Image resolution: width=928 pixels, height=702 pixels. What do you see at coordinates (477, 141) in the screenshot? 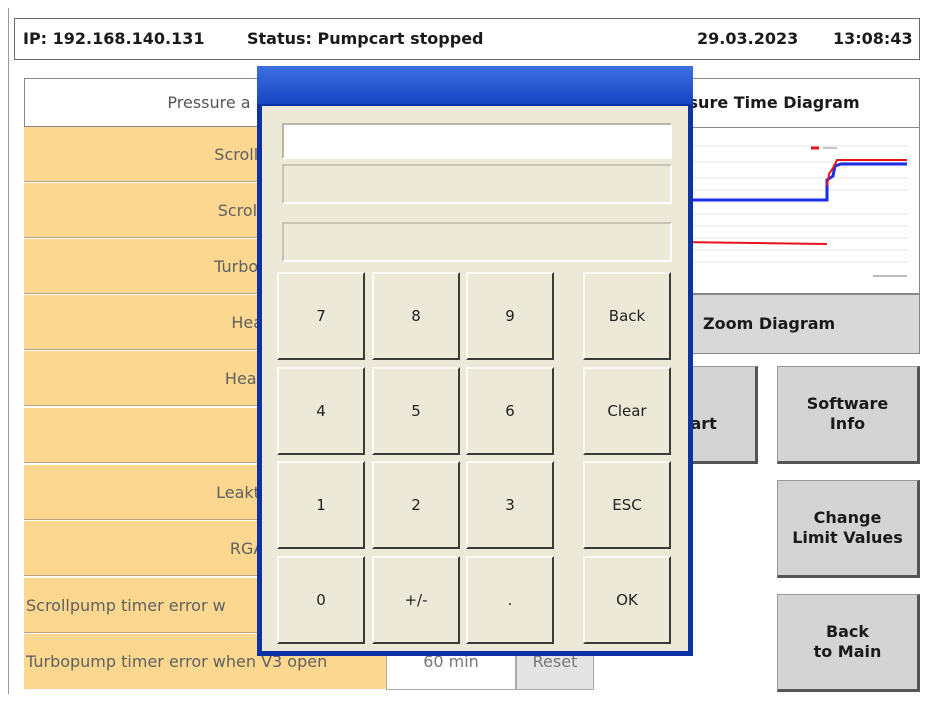
I see `keypad-input-field` at bounding box center [477, 141].